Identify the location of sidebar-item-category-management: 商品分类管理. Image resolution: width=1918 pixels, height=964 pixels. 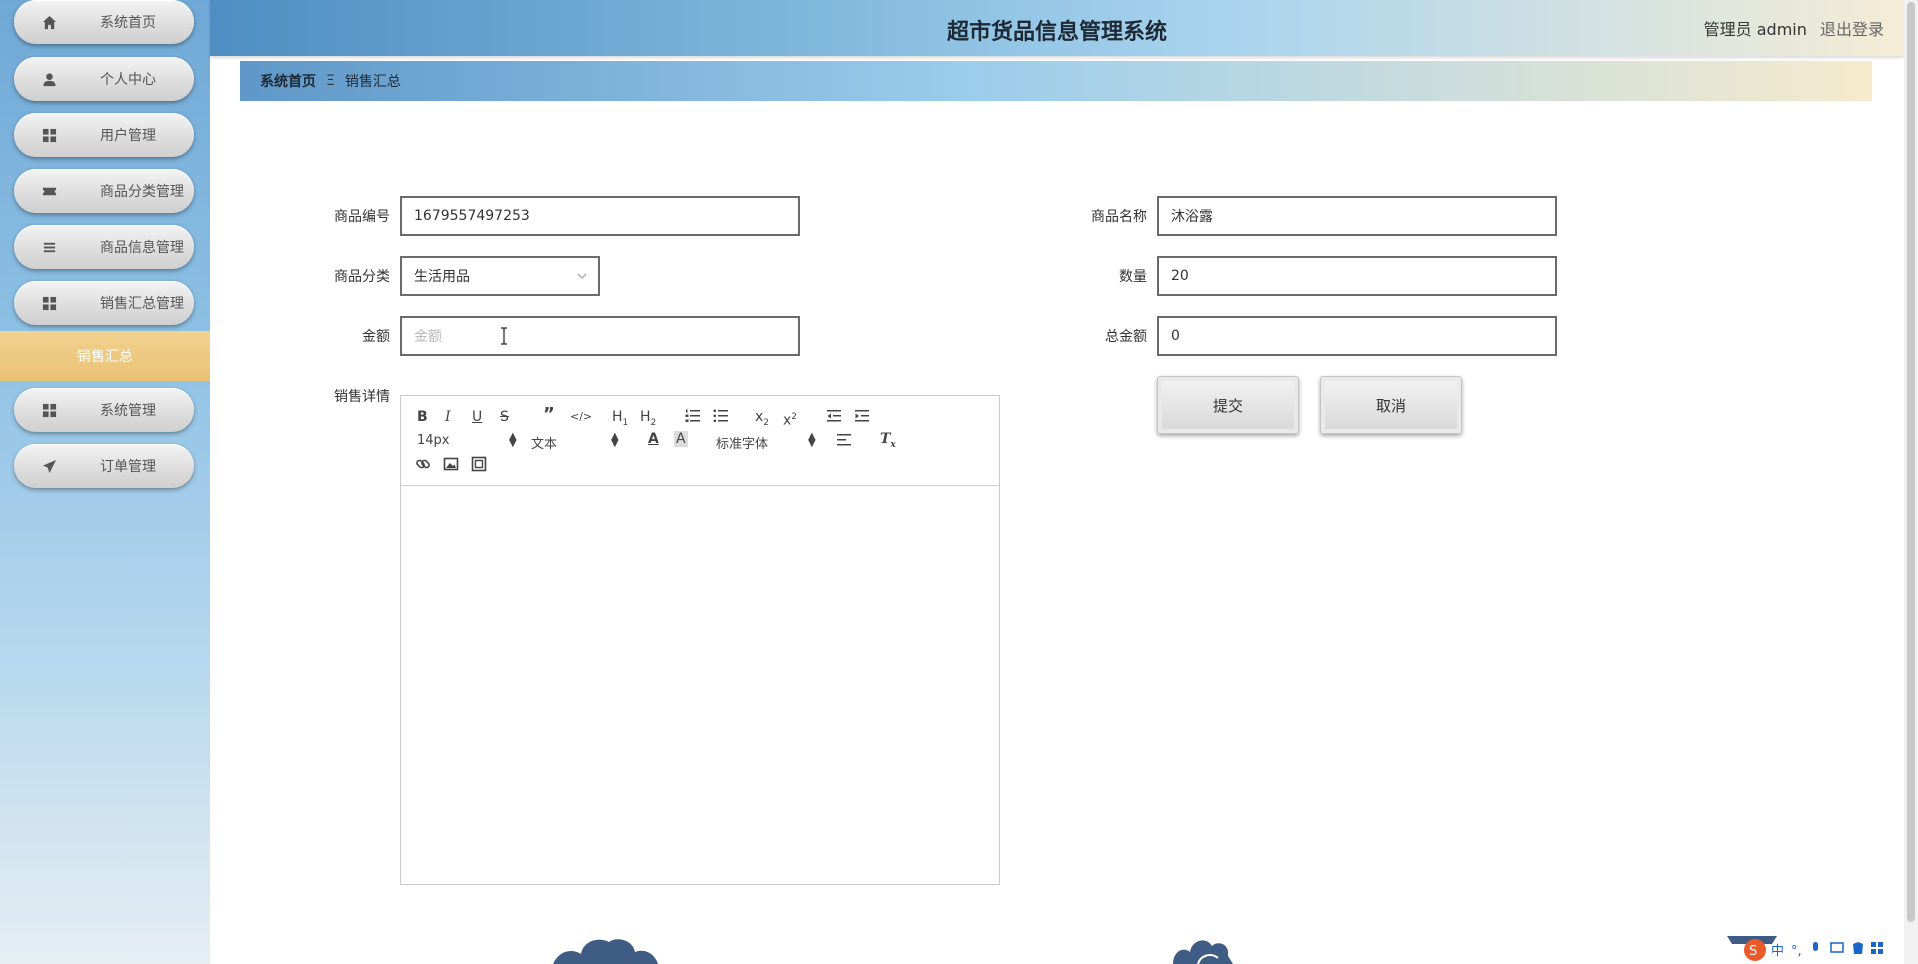
(104, 191).